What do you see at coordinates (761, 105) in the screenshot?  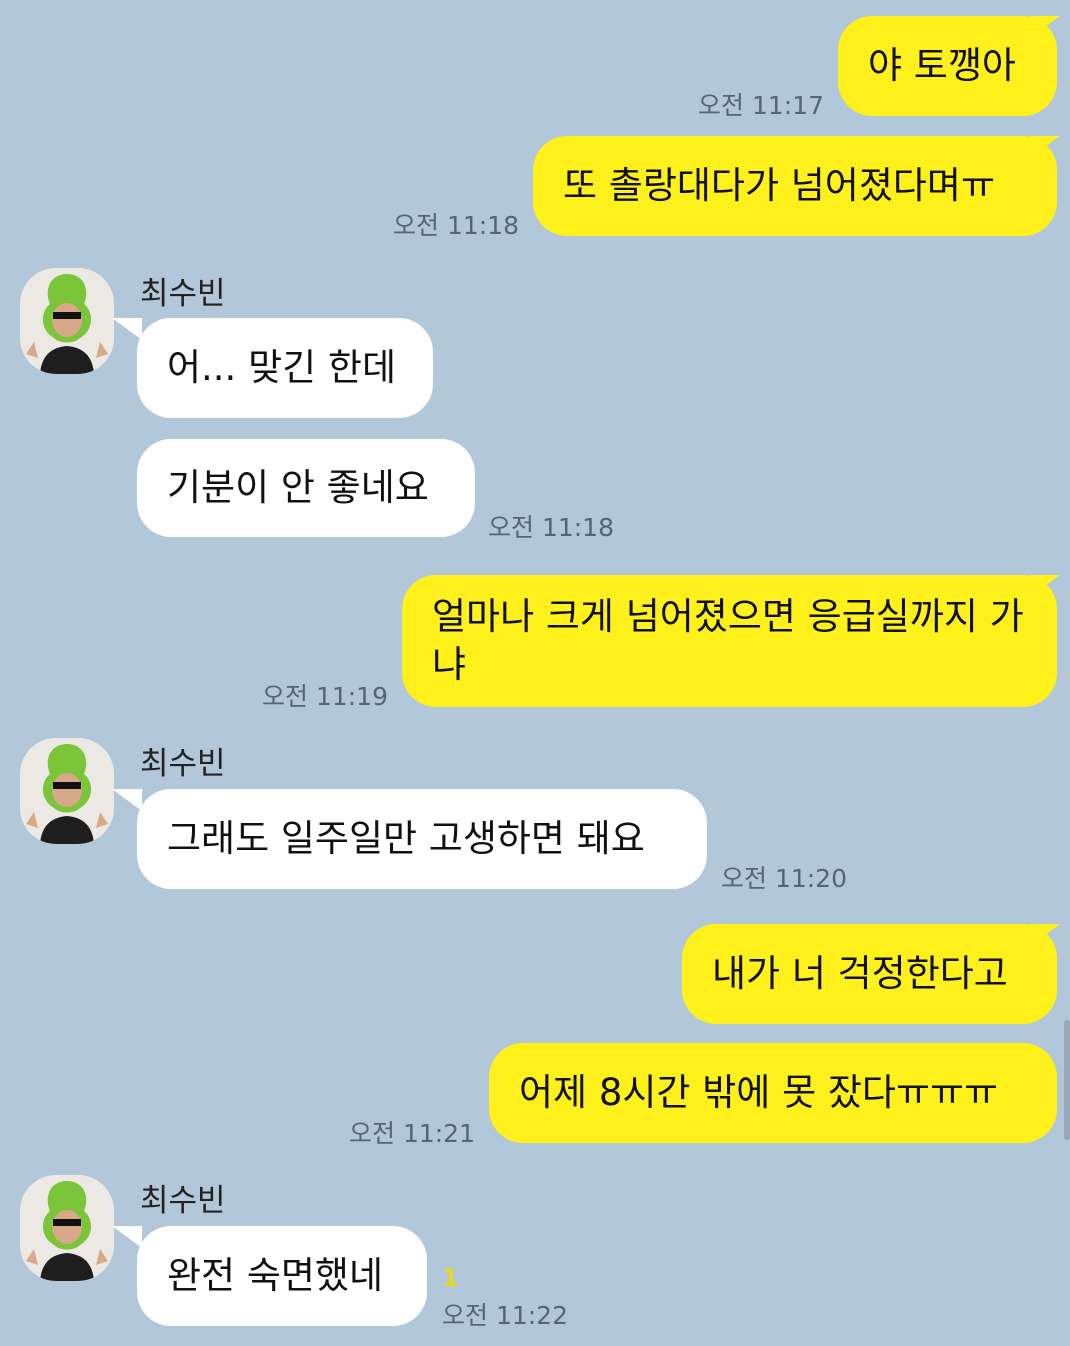 I see `message-time: 오전 11:17` at bounding box center [761, 105].